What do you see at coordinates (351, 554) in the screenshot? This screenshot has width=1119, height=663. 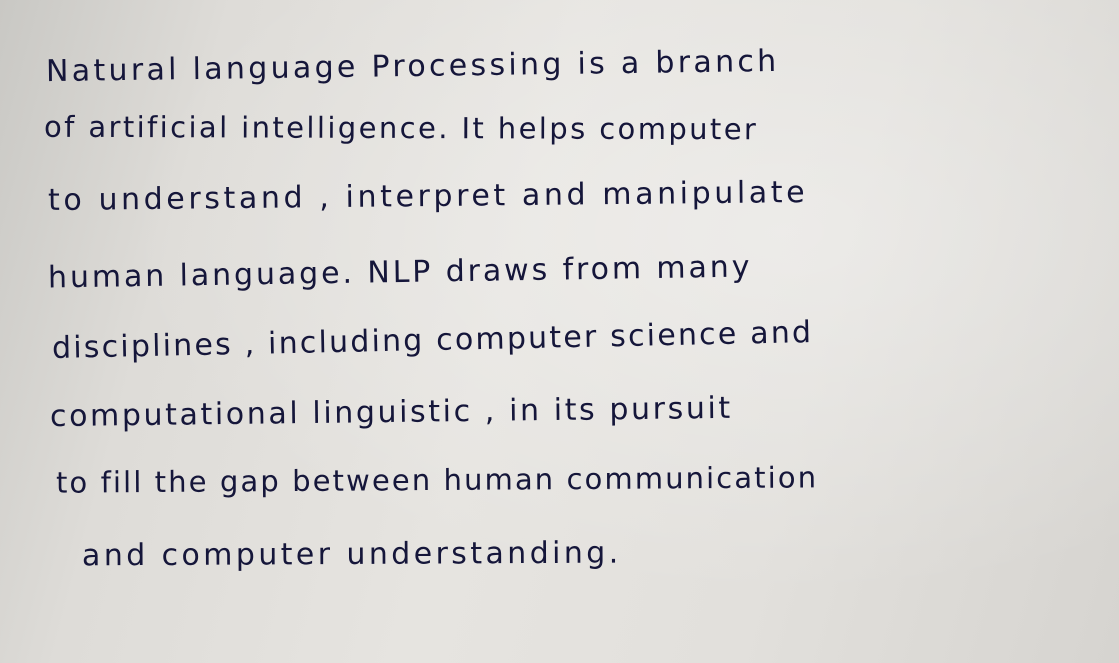 I see `text-line-8: and computer understanding.` at bounding box center [351, 554].